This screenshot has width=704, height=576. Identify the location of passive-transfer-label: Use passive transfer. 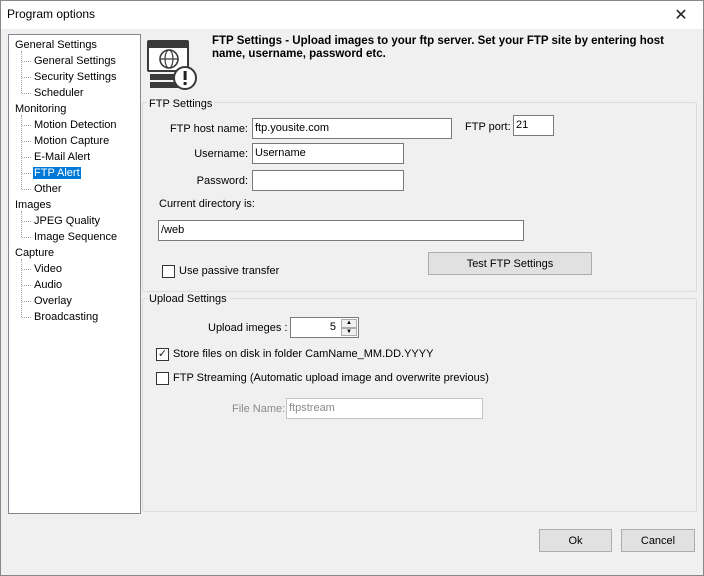
(229, 271).